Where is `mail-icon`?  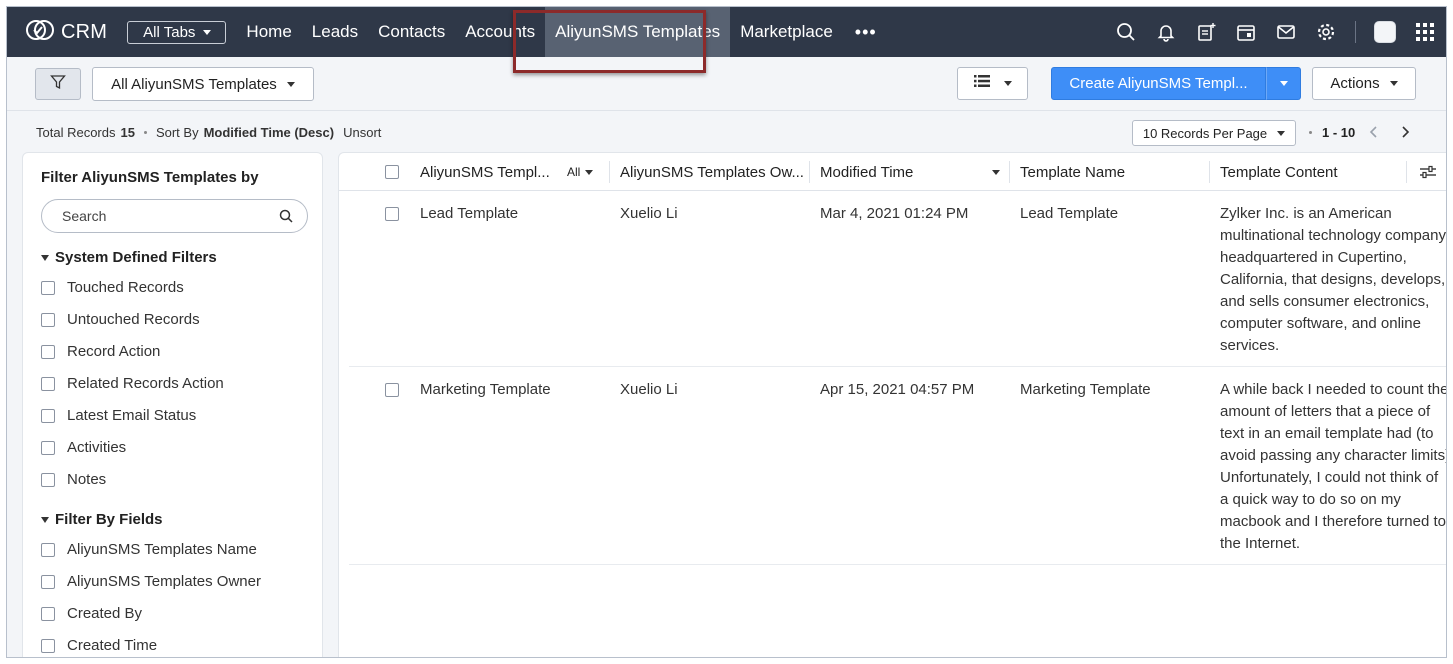
mail-icon is located at coordinates (1286, 32).